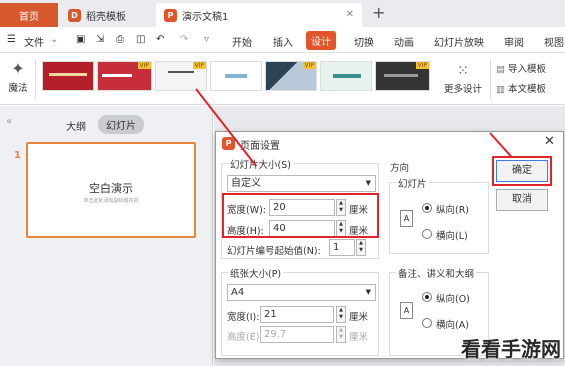 The height and width of the screenshot is (366, 565). What do you see at coordinates (297, 314) in the screenshot?
I see `paper-width-input: 21` at bounding box center [297, 314].